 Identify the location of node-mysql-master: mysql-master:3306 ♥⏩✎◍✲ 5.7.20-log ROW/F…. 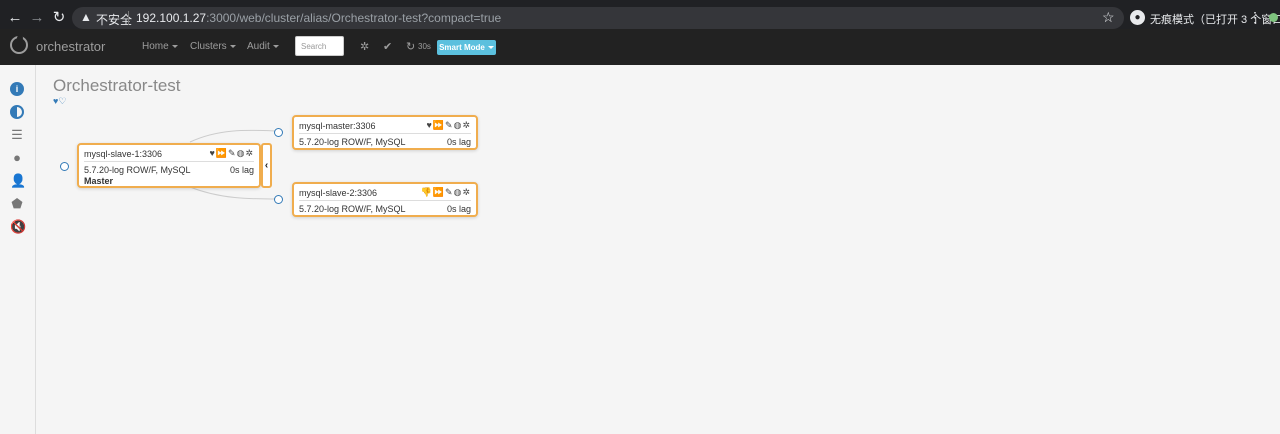
(385, 132).